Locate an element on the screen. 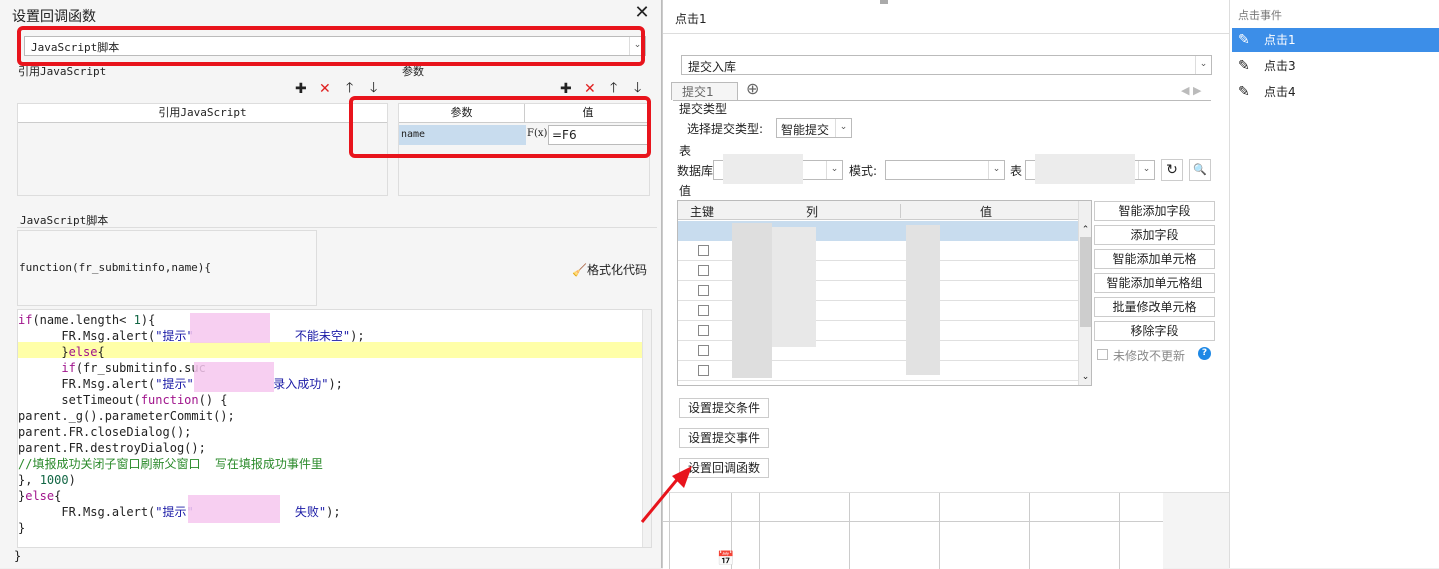 This screenshot has width=1439, height=569. submit-type-label: 提交类型 is located at coordinates (703, 109).